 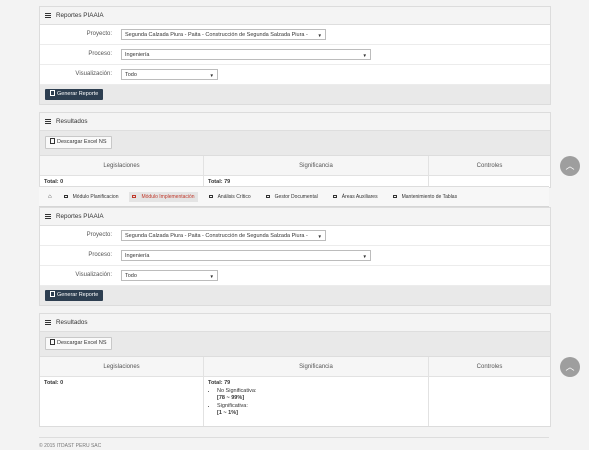 I want to click on nav-item-planificacion: Módulo Planificacion, so click(x=91, y=196).